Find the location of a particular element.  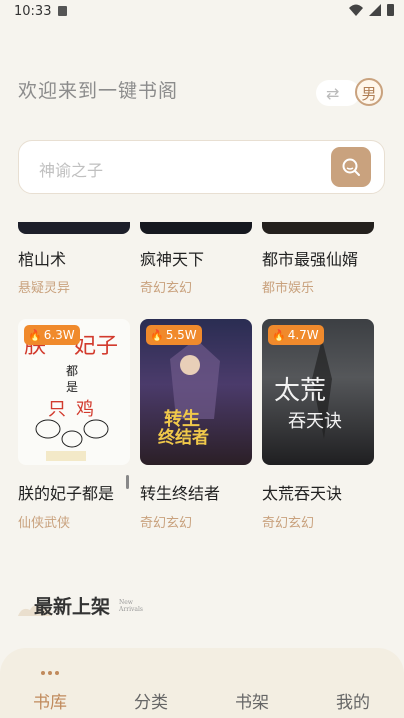

svg-text: 只 is located at coordinates (57, 409).